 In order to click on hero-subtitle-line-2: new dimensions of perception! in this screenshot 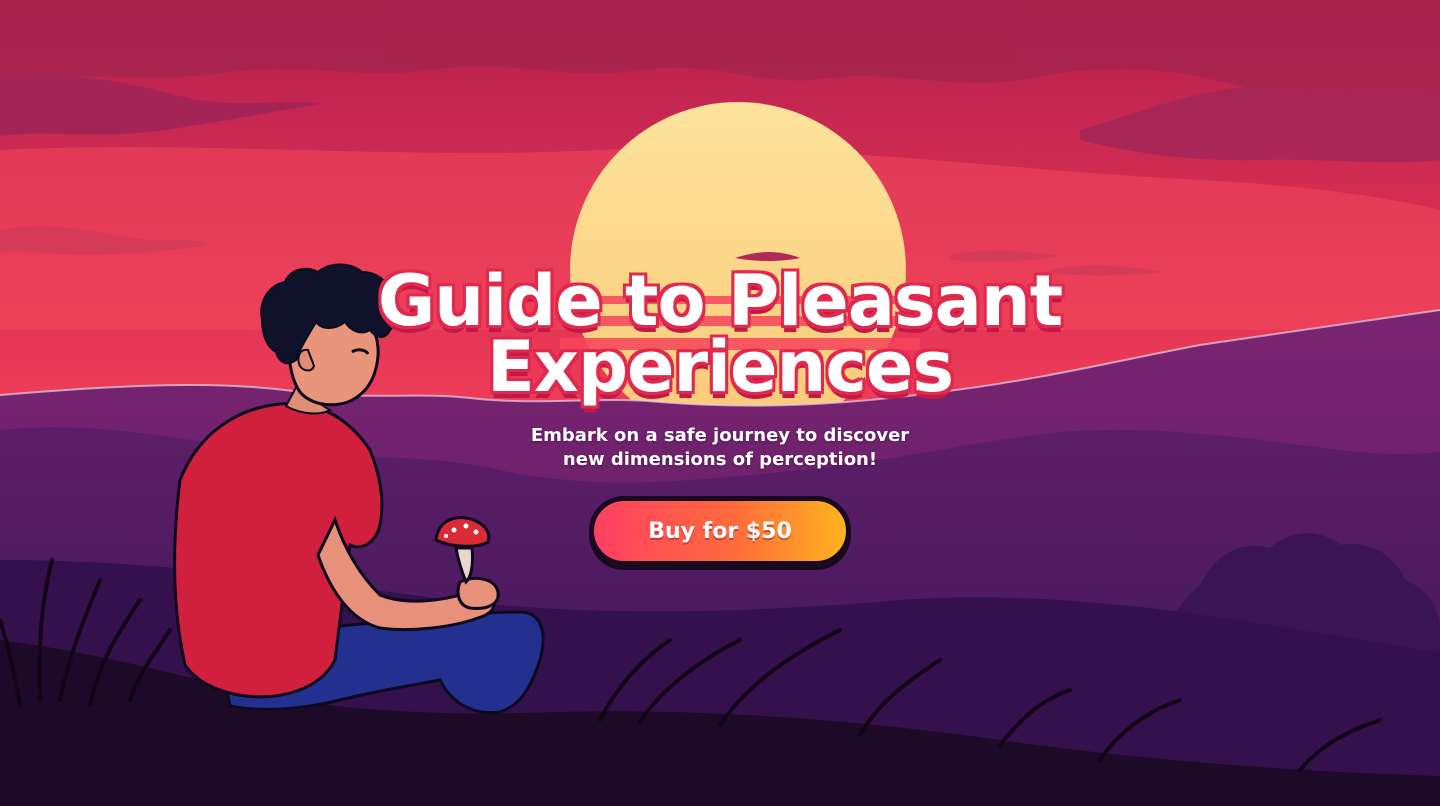, I will do `click(720, 459)`.